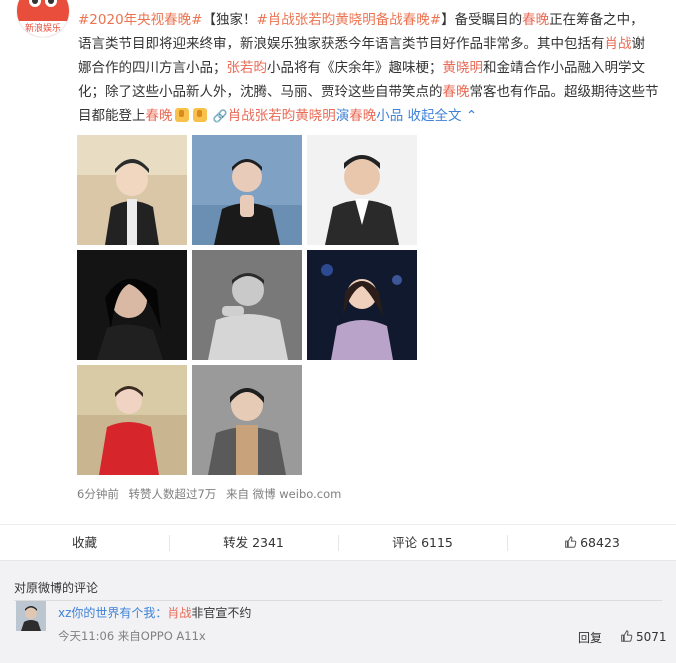  Describe the element at coordinates (112, 613) in the screenshot. I see `commenter-name: xz你的世界有个我：` at that location.